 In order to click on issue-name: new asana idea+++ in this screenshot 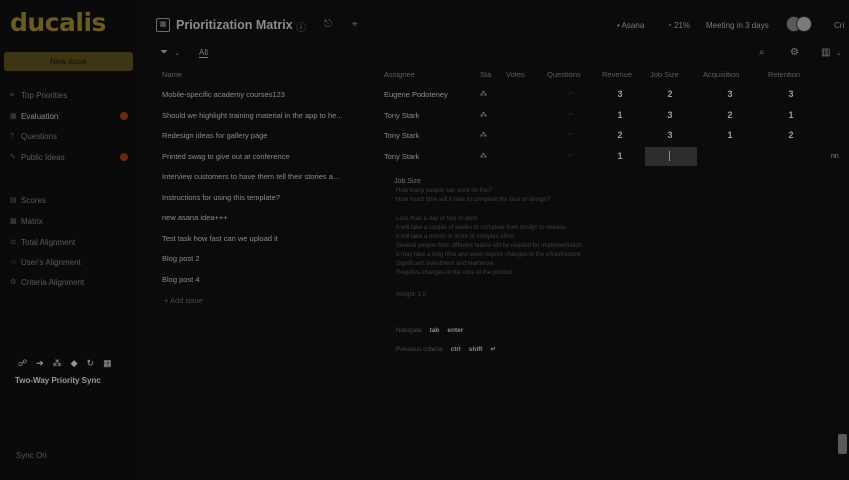, I will do `click(269, 217)`.